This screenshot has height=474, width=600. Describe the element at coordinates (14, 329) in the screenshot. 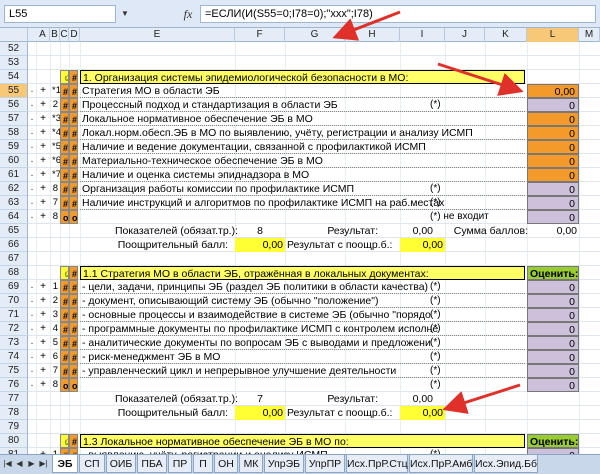

I see `row-header: 72` at that location.